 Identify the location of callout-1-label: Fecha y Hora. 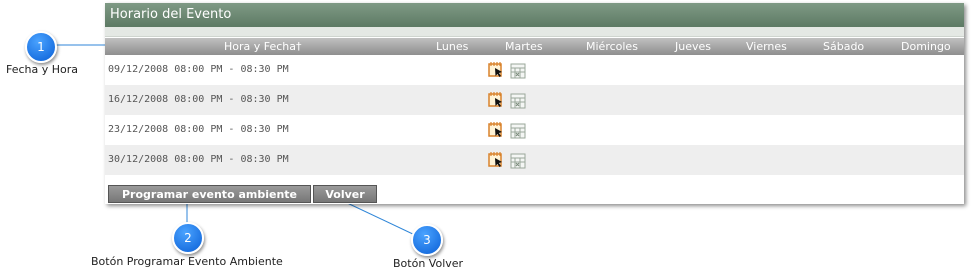
(42, 69).